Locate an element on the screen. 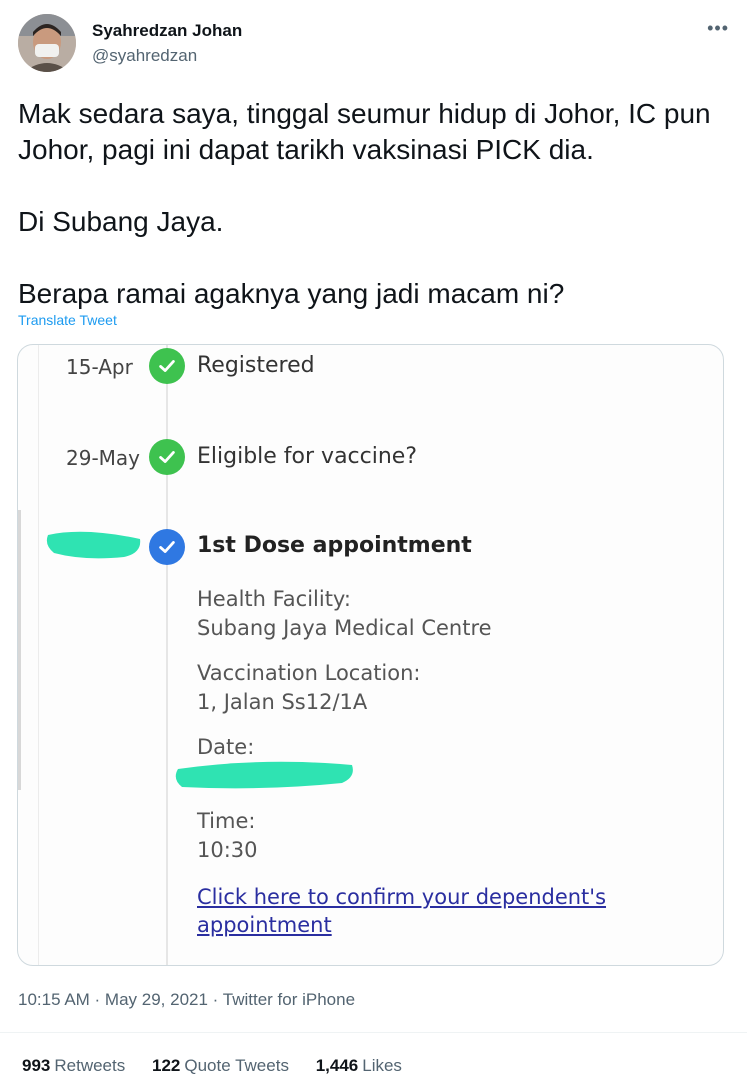 The image size is (747, 1092). quotes-count: 122 is located at coordinates (166, 1065).